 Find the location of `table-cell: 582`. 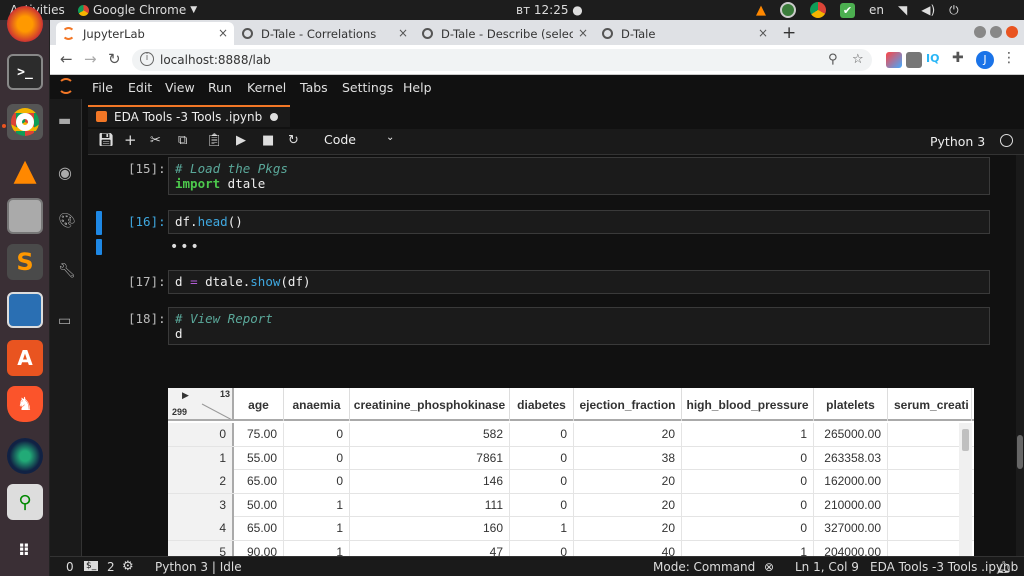

table-cell: 582 is located at coordinates (430, 434).